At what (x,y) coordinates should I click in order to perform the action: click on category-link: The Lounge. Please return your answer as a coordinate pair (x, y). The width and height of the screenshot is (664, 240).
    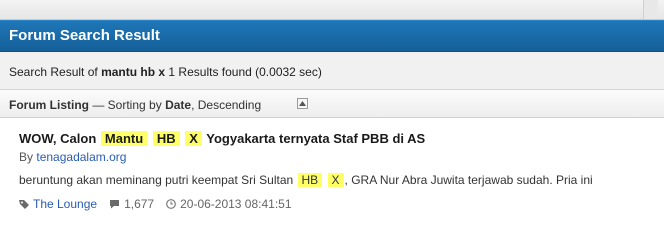
    Looking at the image, I should click on (65, 204).